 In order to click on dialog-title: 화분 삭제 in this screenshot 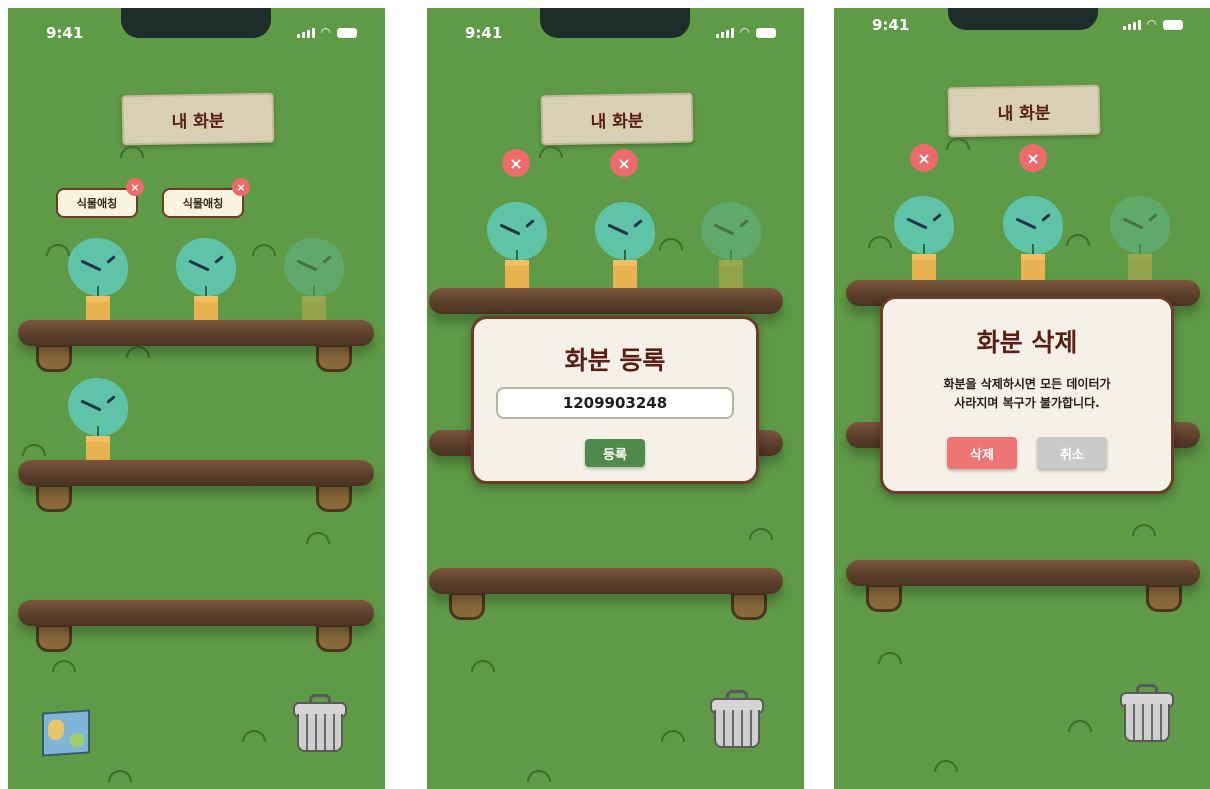, I will do `click(1027, 342)`.